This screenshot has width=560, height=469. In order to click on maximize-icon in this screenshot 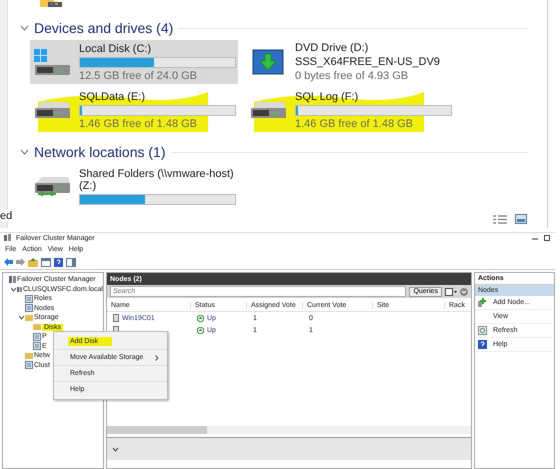, I will do `click(547, 238)`.